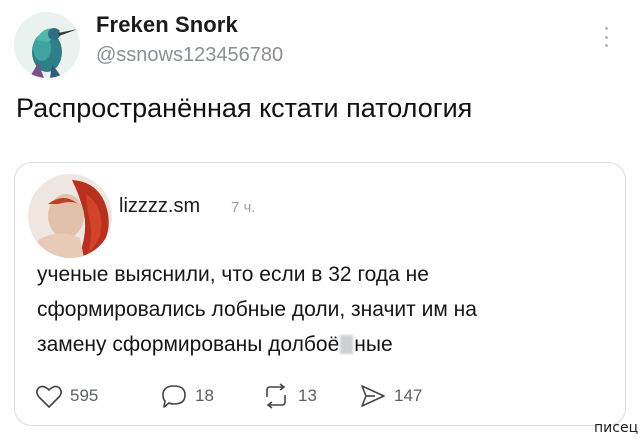  I want to click on portrait-avatar-image, so click(70, 216).